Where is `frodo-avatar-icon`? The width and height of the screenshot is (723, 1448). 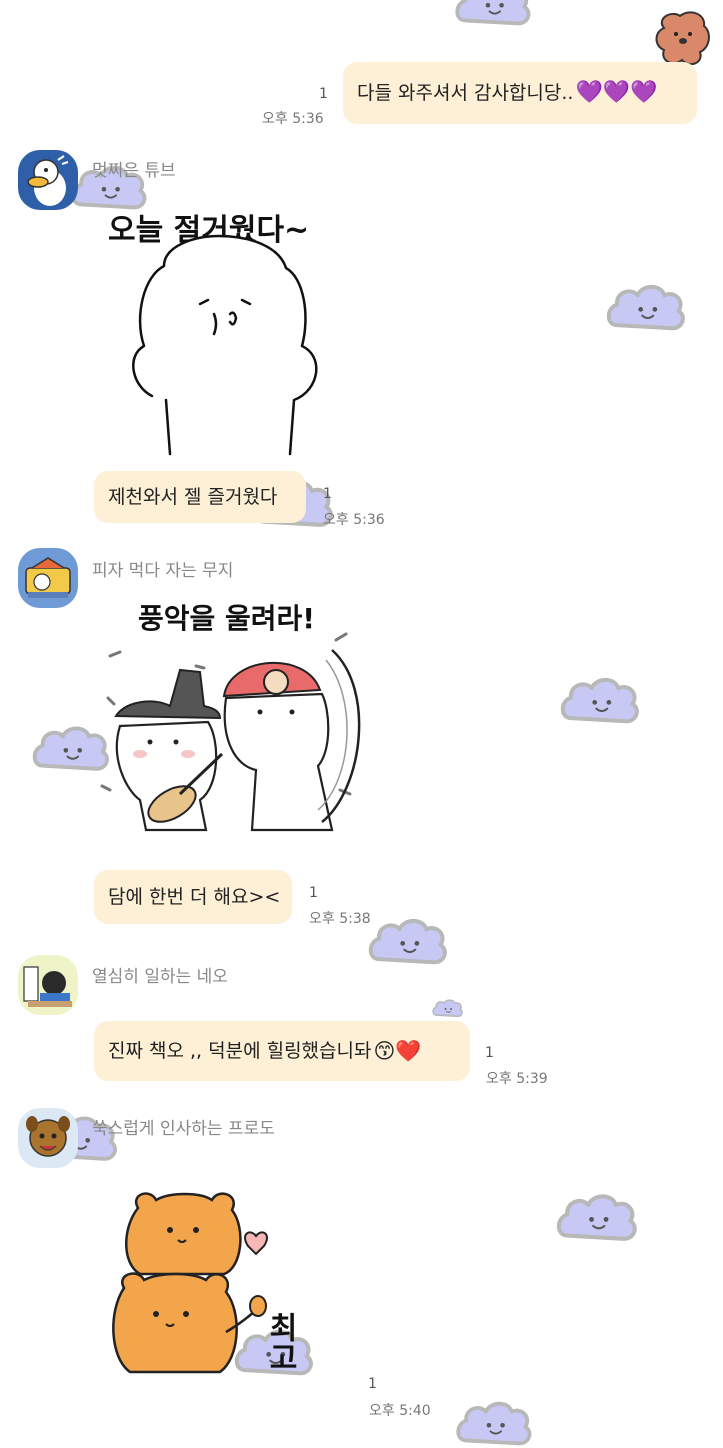
frodo-avatar-icon is located at coordinates (48, 1138).